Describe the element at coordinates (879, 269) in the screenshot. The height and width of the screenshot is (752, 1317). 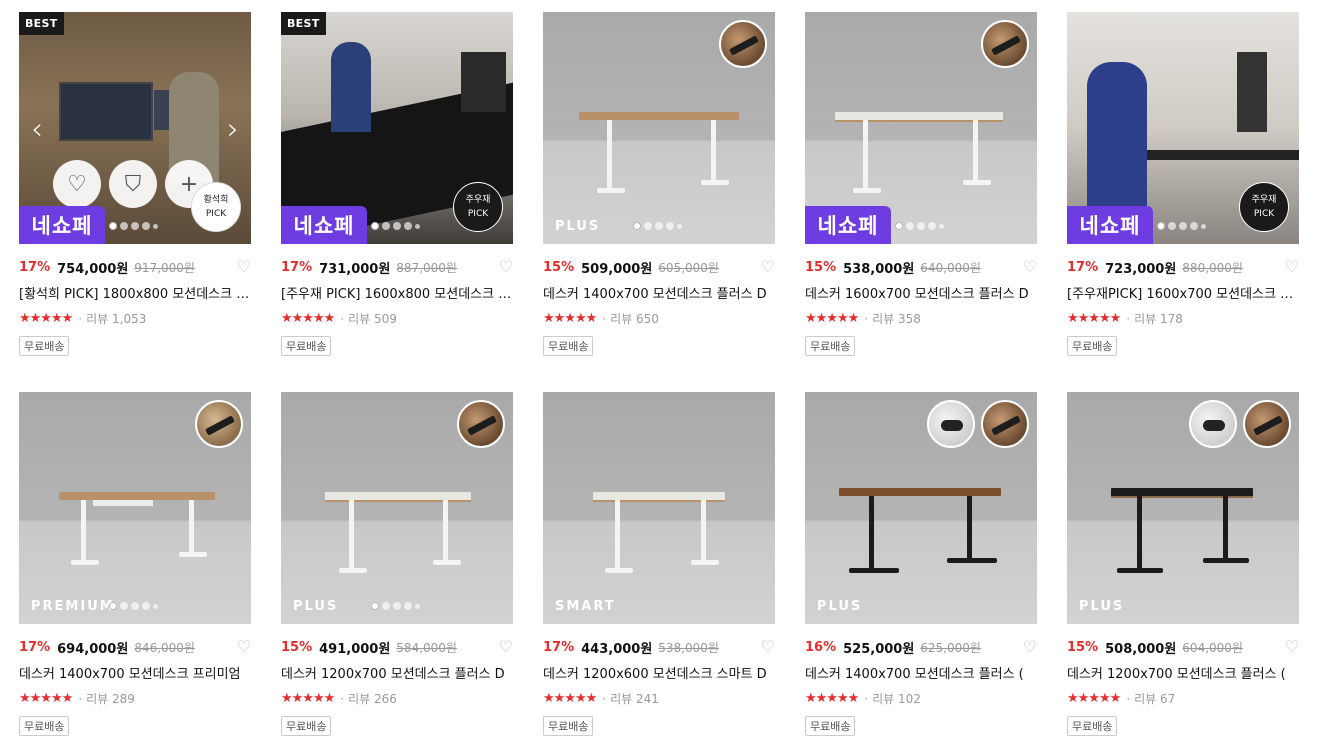
I see `sale-price: 538,000원` at that location.